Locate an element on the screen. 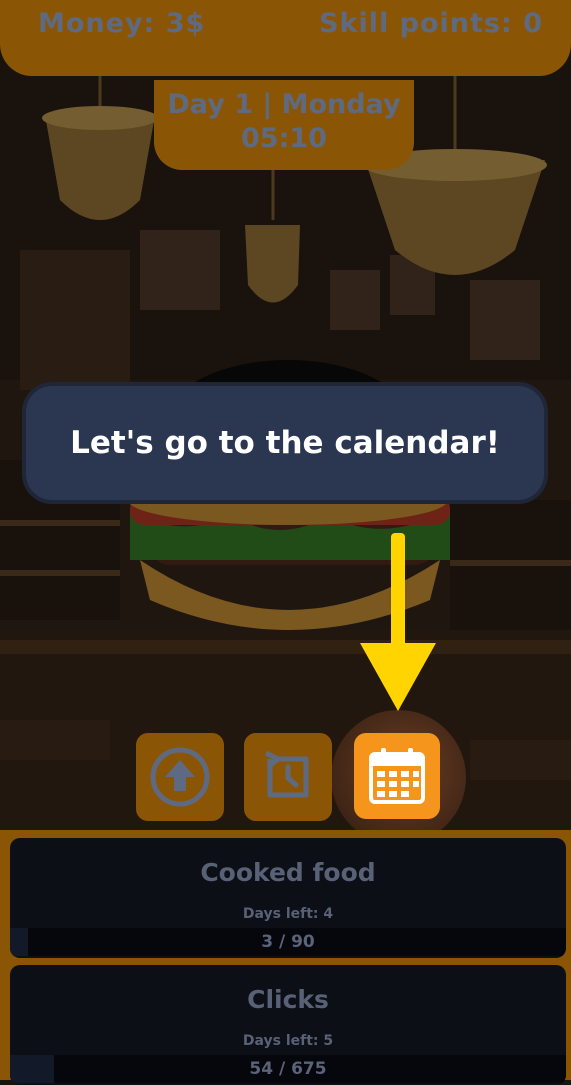 The height and width of the screenshot is (1085, 571). goal-progress-text: 3 / 90 is located at coordinates (288, 942).